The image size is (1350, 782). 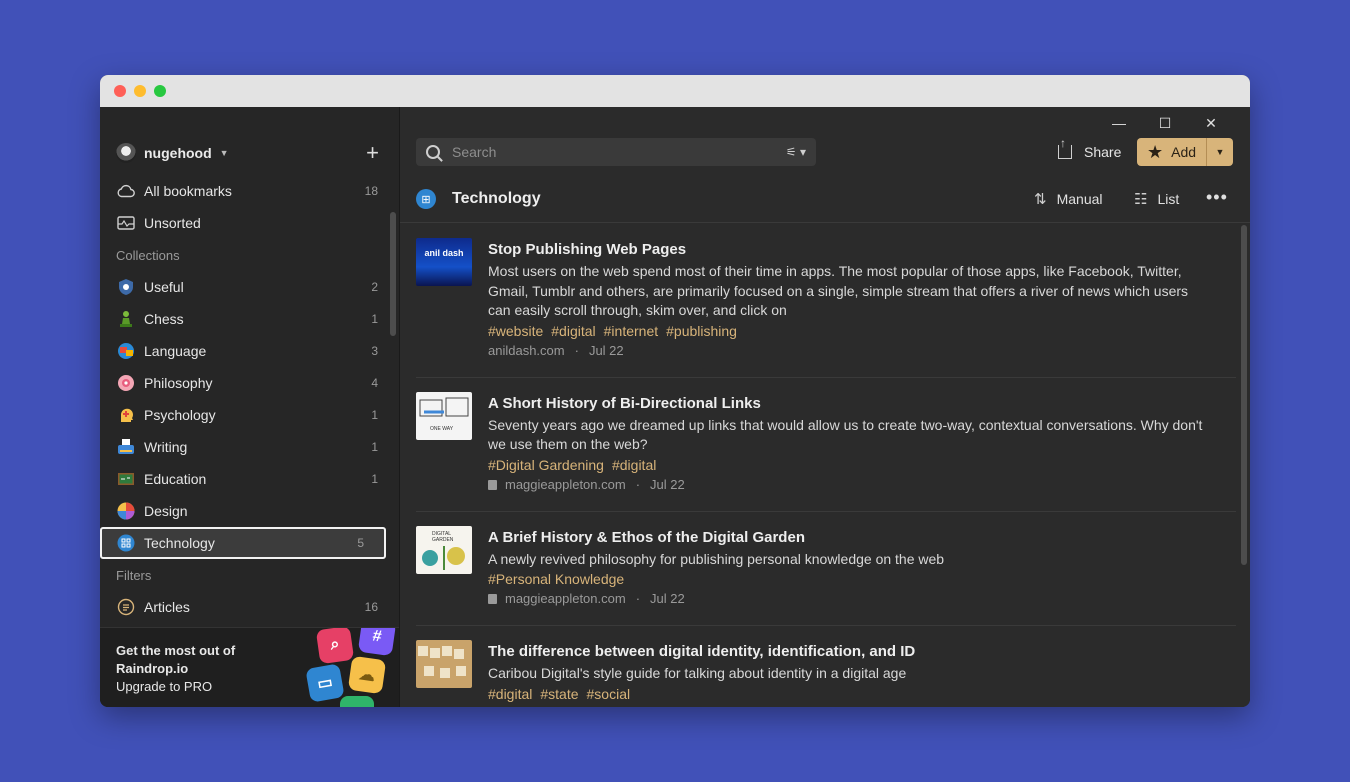 I want to click on list-scrollbar, so click(x=1244, y=395).